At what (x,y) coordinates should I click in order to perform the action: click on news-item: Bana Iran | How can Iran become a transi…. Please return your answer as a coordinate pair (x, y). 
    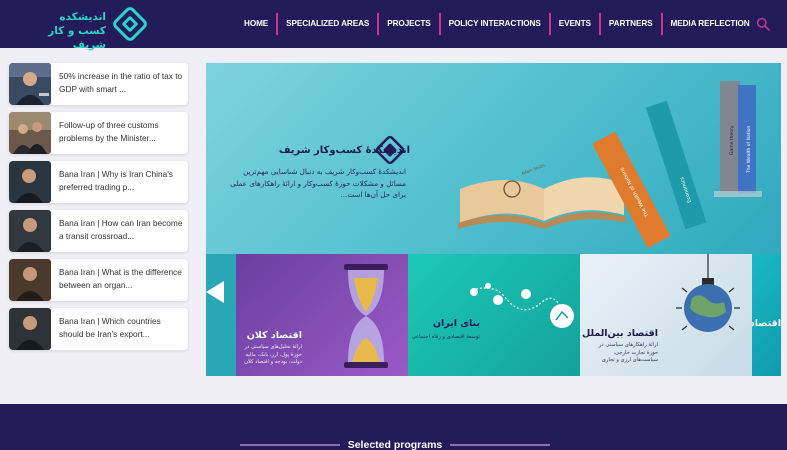
    Looking at the image, I should click on (98, 231).